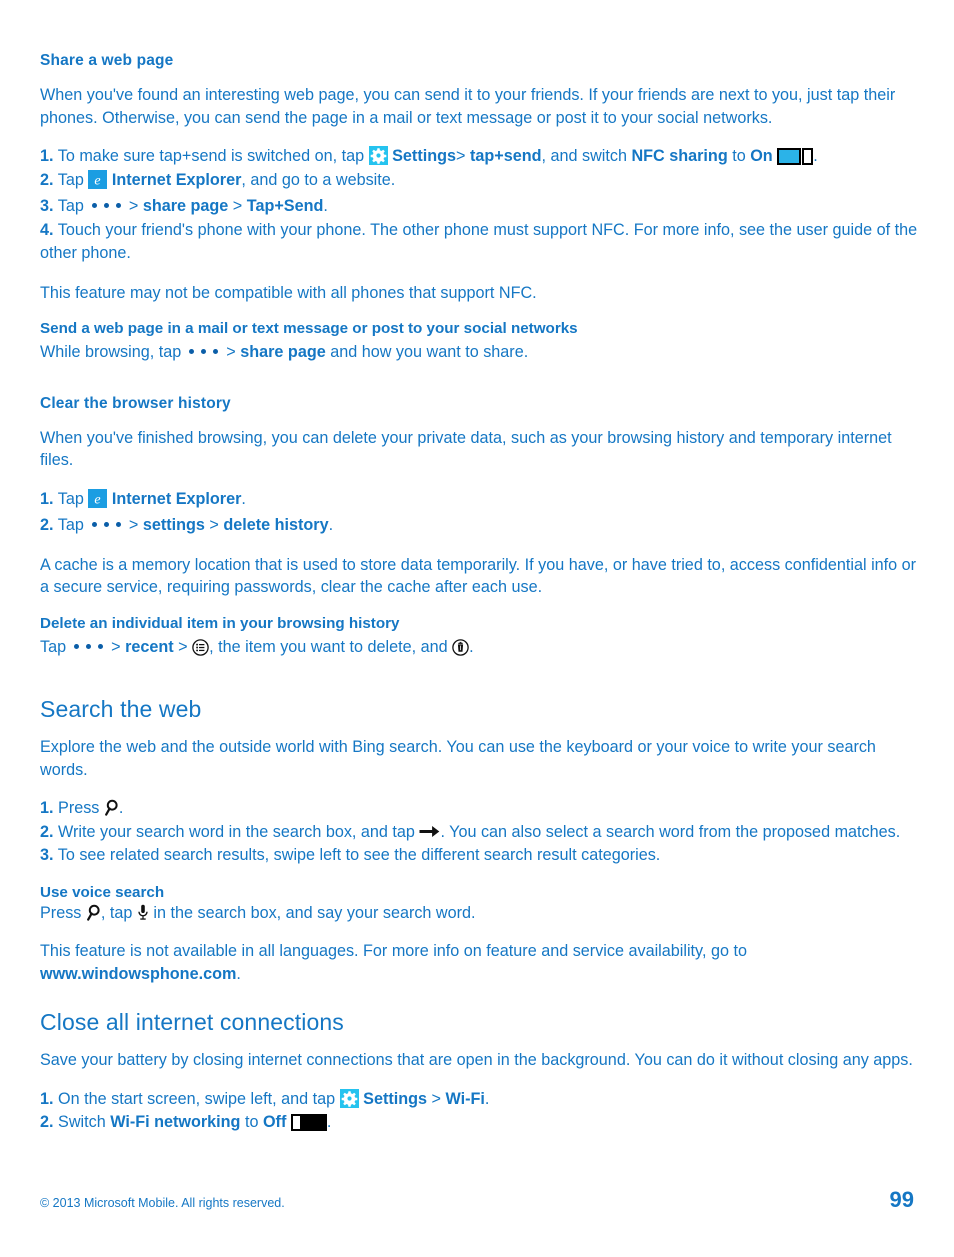 This screenshot has width=954, height=1257. Describe the element at coordinates (175, 1122) in the screenshot. I see `setting-wifi-networking: Wi-Fi networking` at that location.